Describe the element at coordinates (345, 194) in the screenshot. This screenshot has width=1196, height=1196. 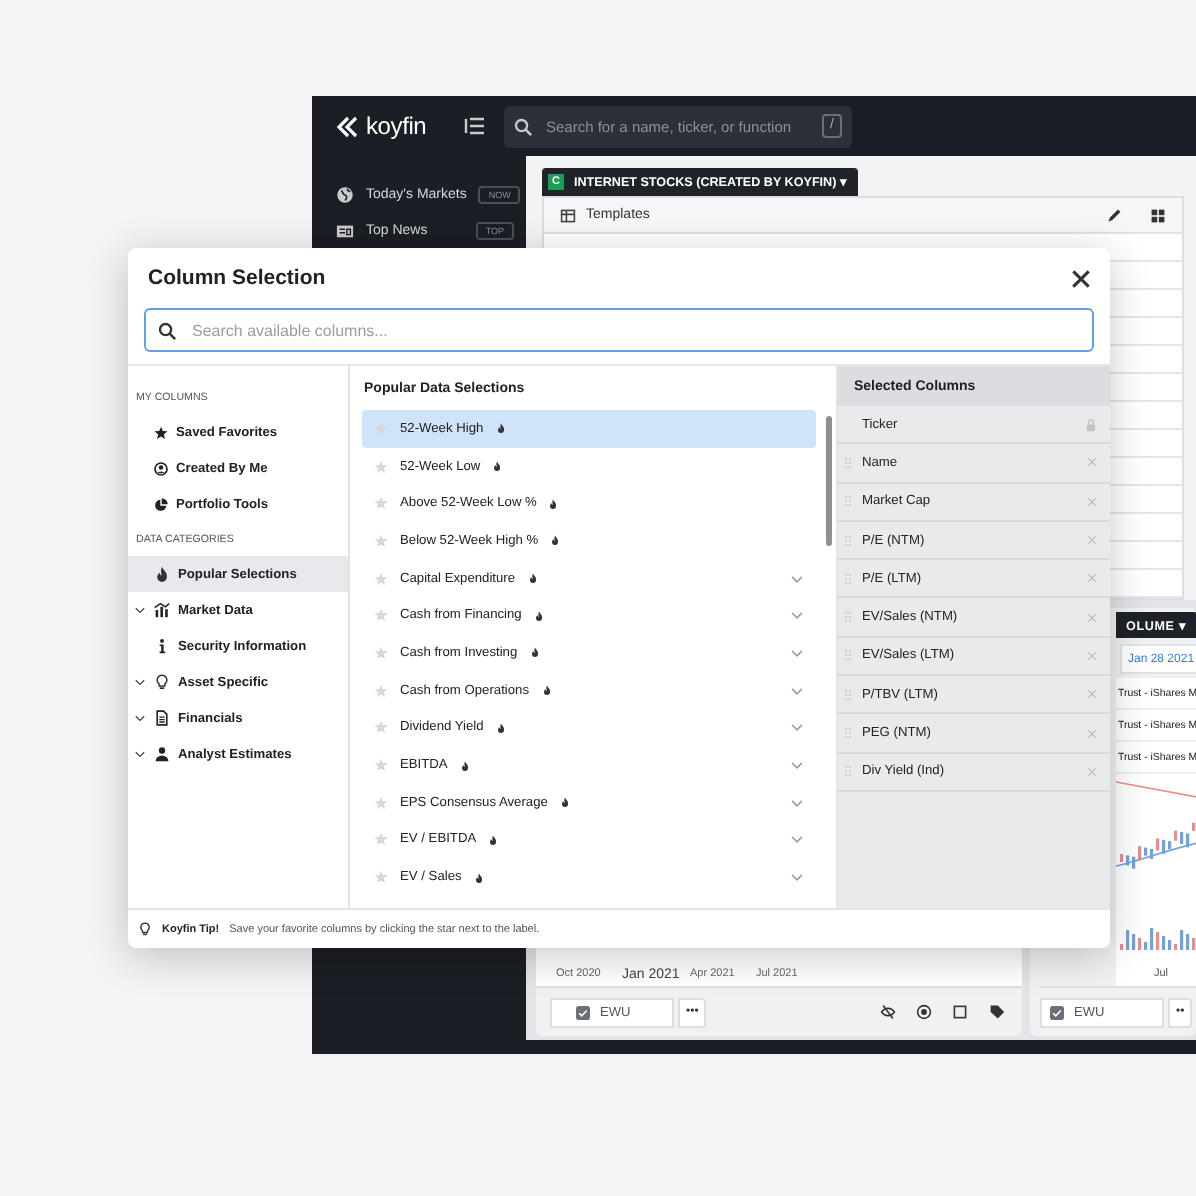
I see `globe-icon` at that location.